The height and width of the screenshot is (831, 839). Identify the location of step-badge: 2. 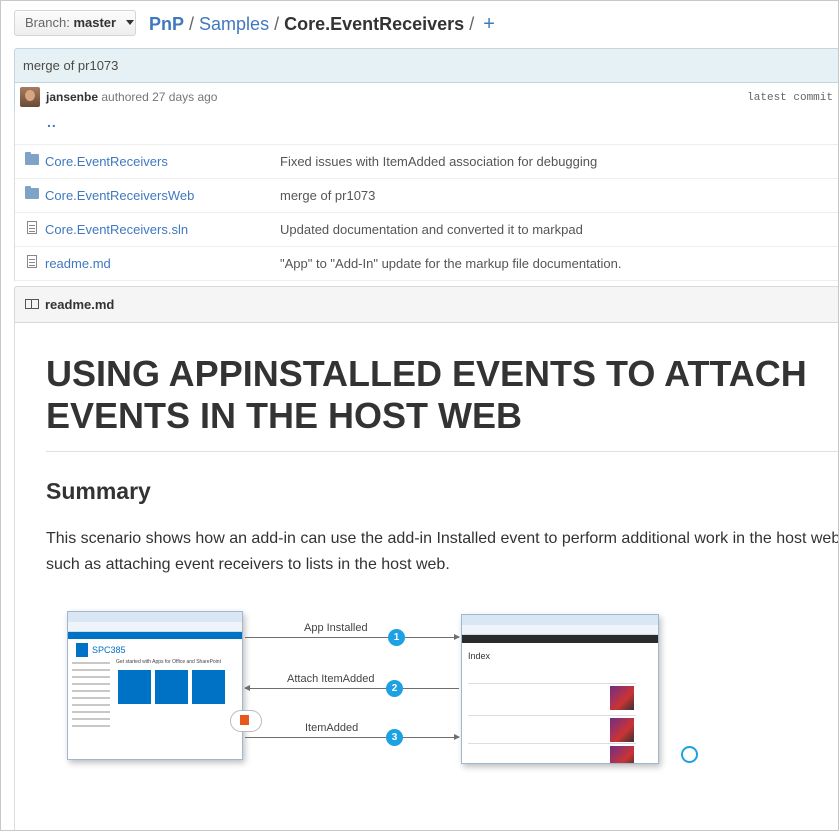
(394, 688).